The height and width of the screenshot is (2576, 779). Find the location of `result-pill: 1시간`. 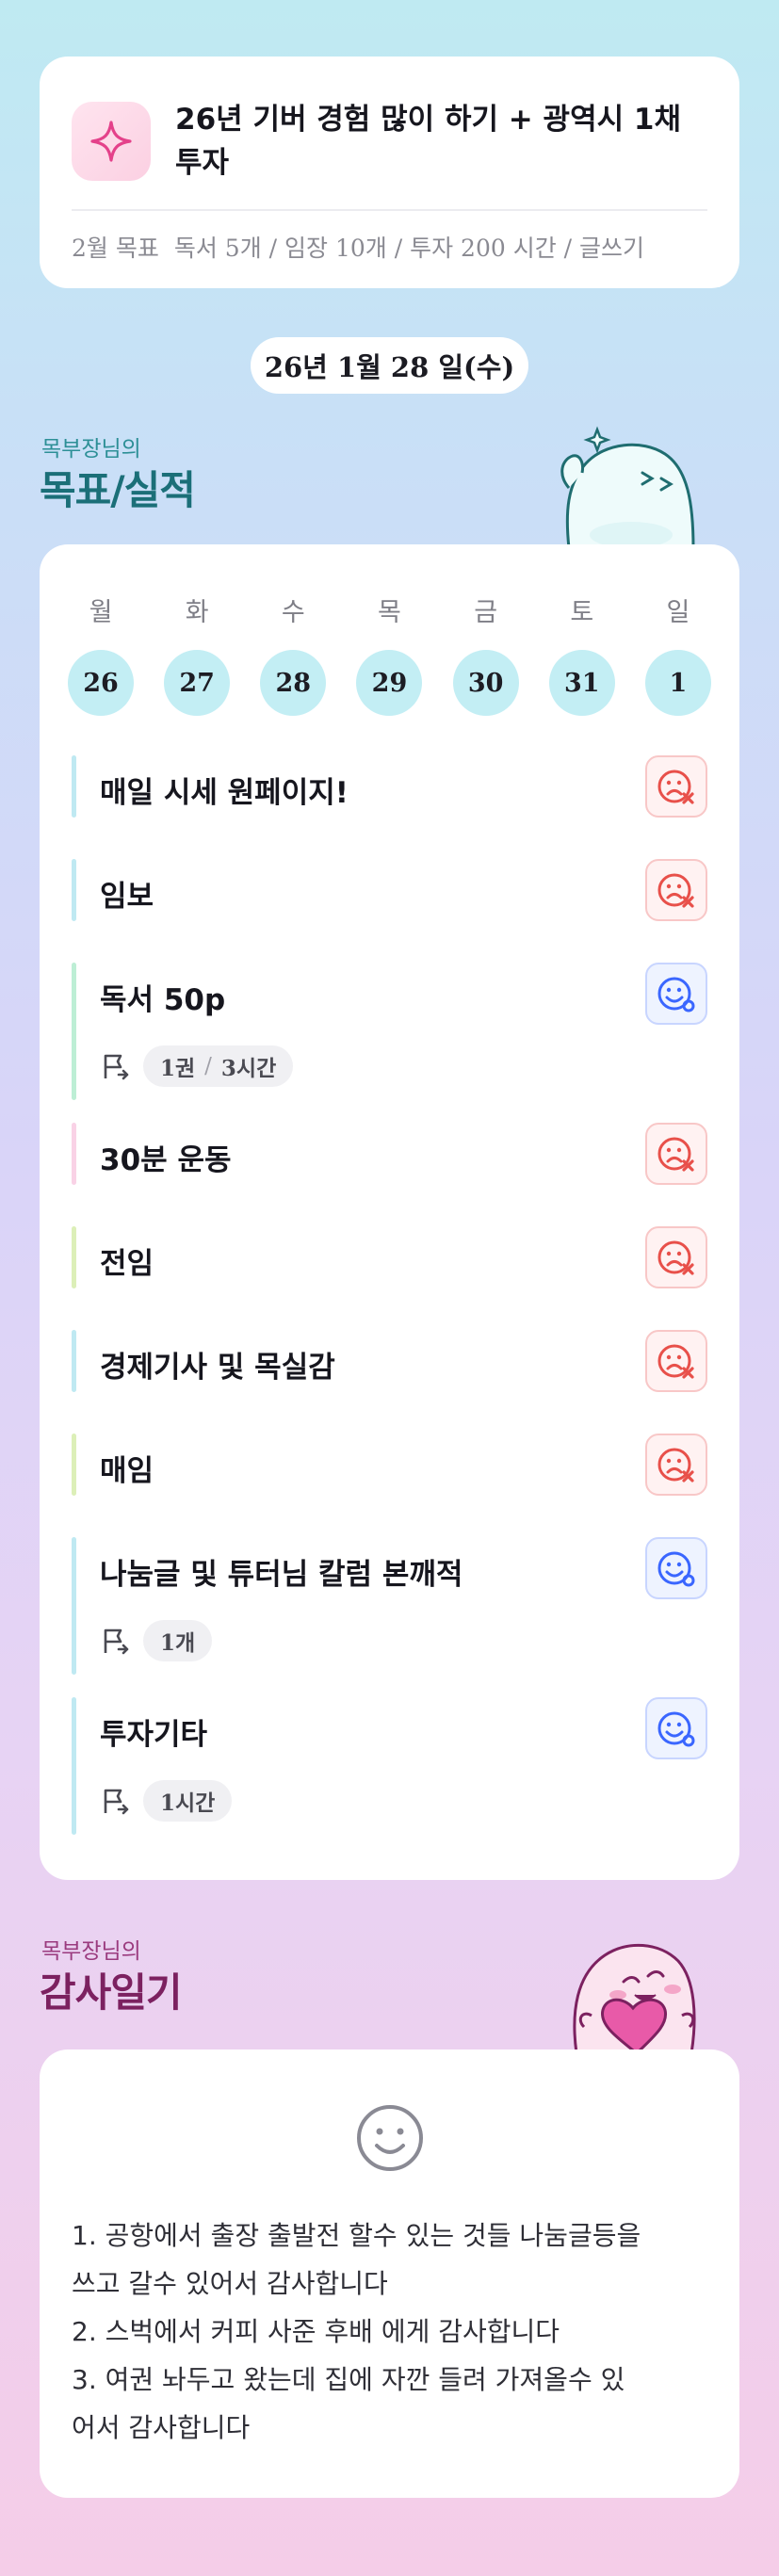

result-pill: 1시간 is located at coordinates (188, 1801).